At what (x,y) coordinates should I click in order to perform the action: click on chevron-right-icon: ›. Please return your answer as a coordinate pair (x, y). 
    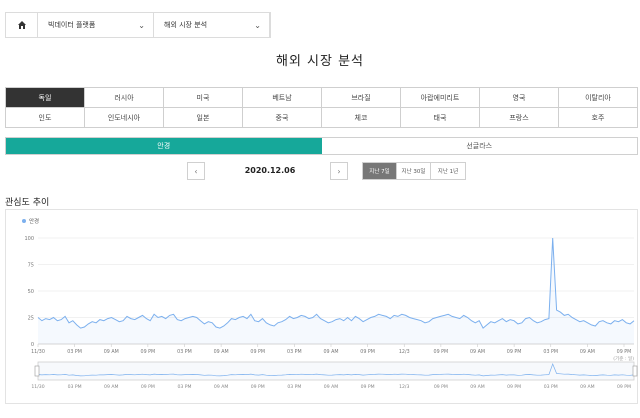
    Looking at the image, I should click on (339, 171).